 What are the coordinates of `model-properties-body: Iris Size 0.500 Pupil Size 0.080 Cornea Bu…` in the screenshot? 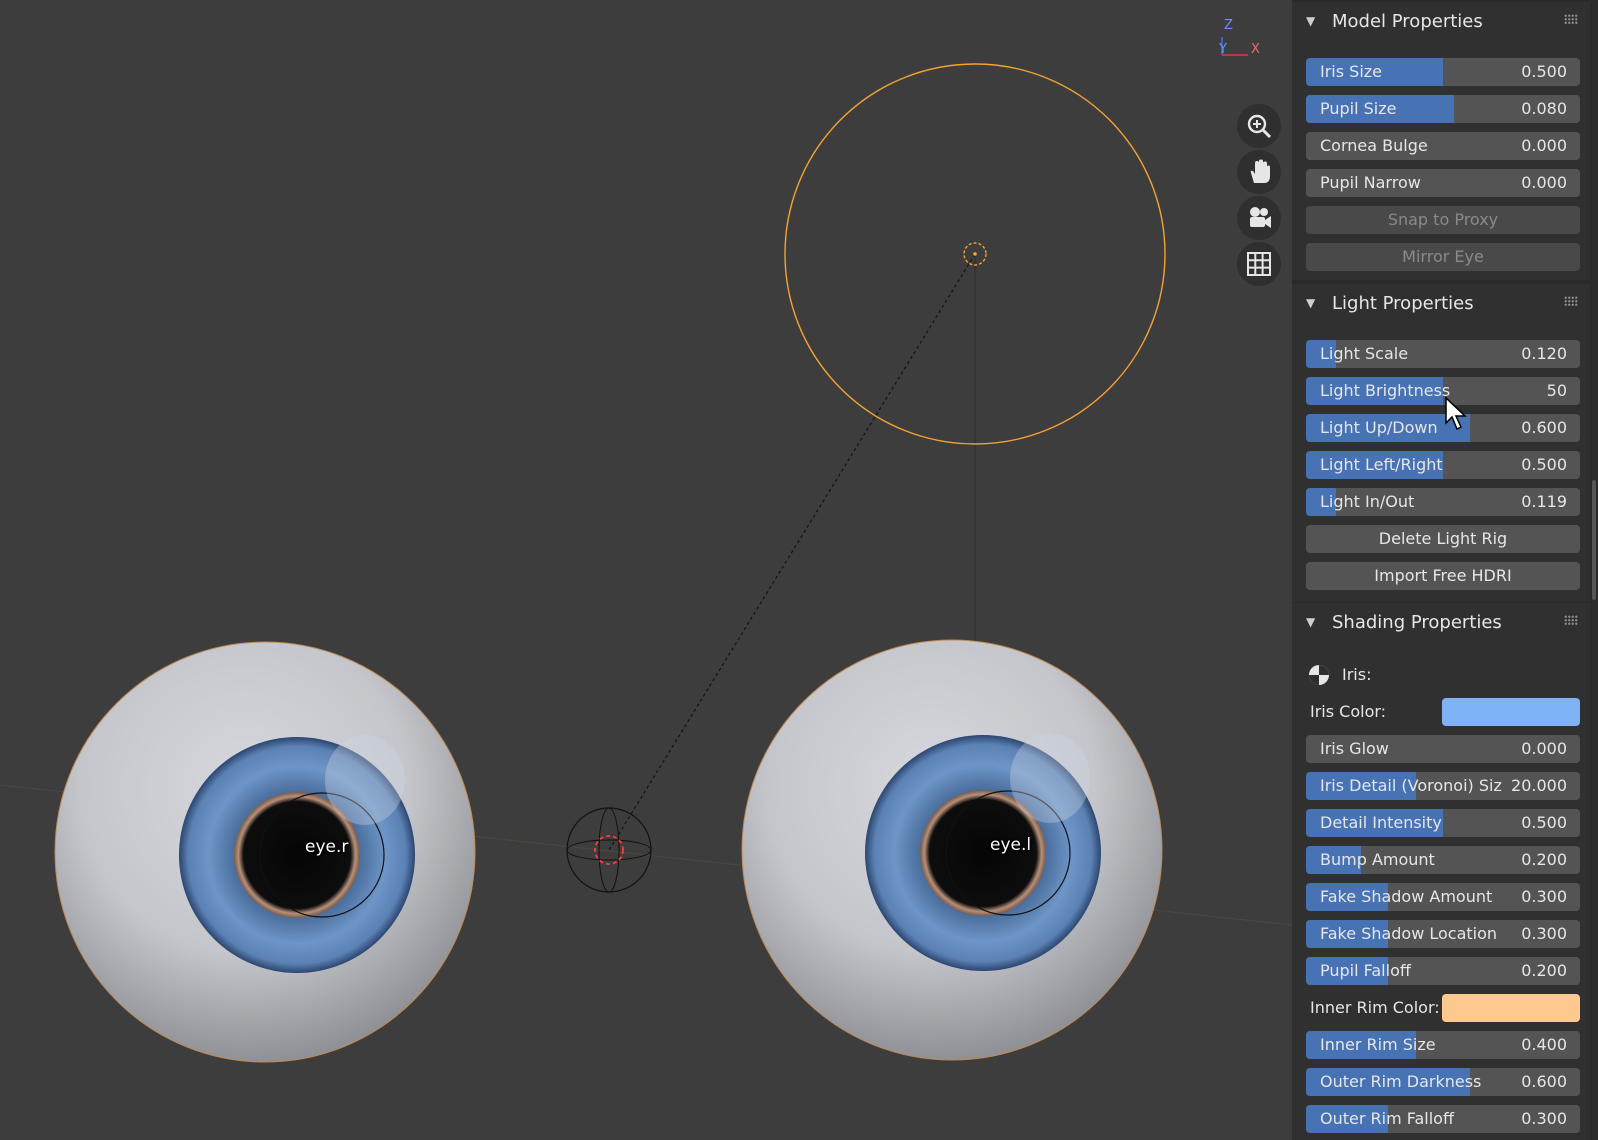 It's located at (1441, 160).